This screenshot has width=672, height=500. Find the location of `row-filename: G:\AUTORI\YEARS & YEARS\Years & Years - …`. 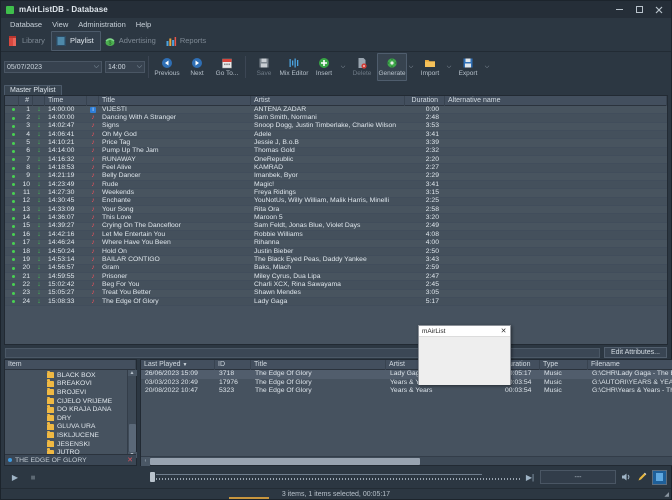

row-filename: G:\AUTORI\YEARS & YEARS\Years & Years - … is located at coordinates (632, 382).